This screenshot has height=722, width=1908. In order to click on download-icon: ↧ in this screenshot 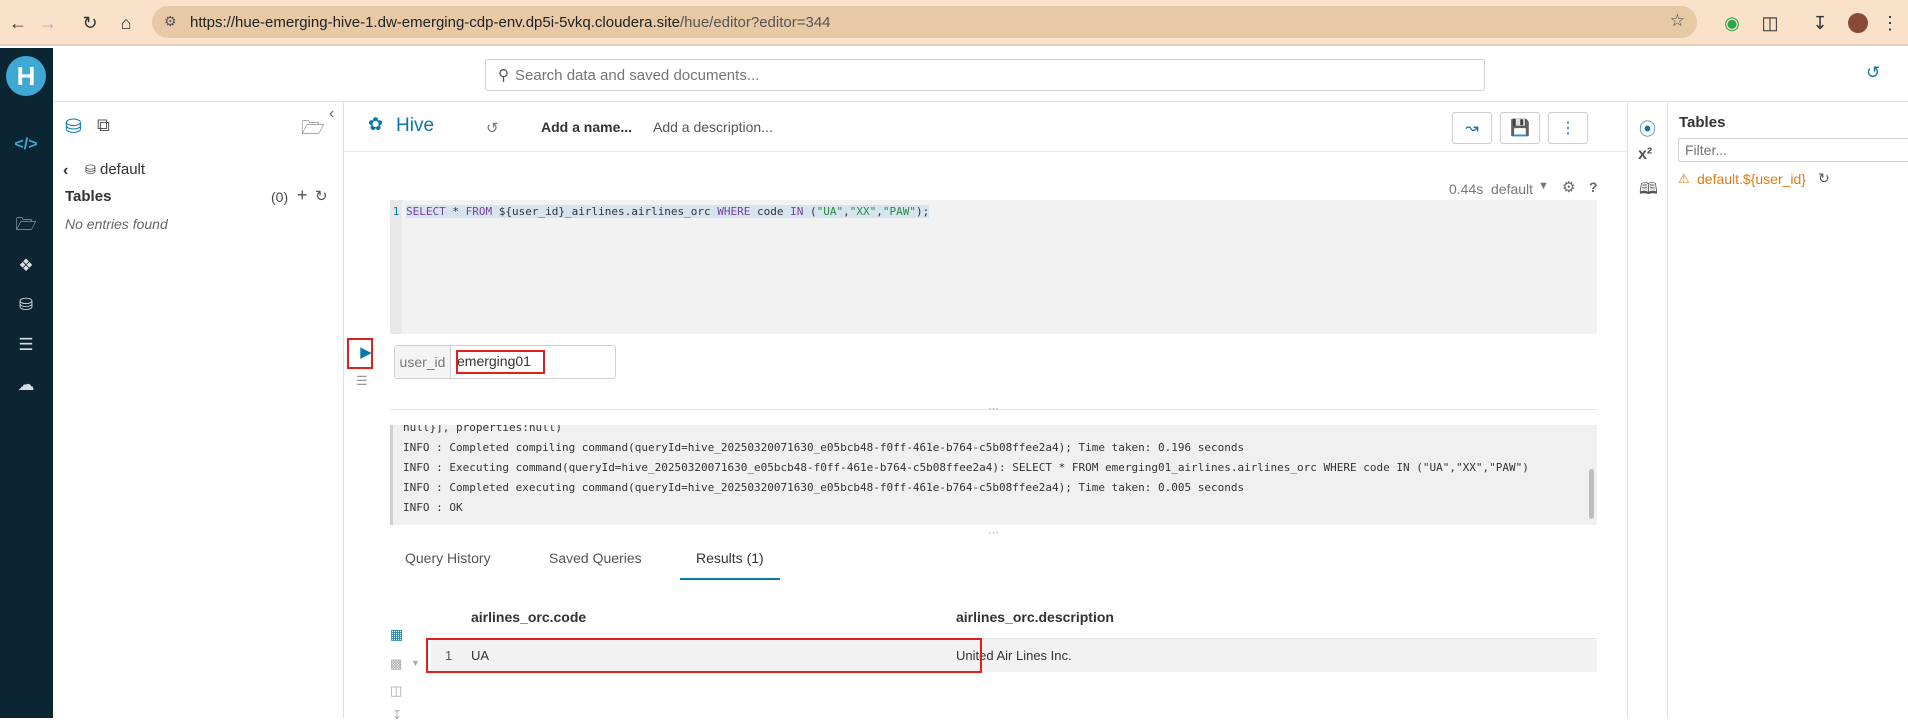, I will do `click(1820, 23)`.